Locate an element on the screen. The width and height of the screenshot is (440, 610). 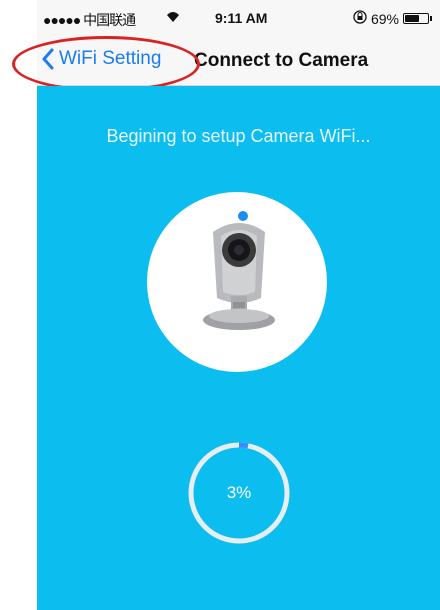
battery-level is located at coordinates (412, 18).